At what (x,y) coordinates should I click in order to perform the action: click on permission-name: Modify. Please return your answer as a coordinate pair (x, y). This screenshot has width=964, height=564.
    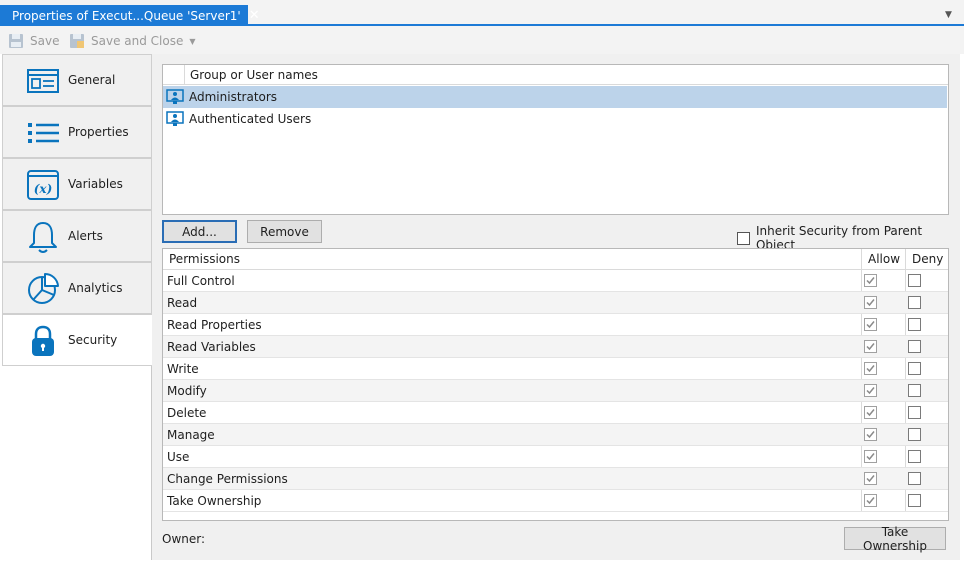
    Looking at the image, I should click on (187, 391).